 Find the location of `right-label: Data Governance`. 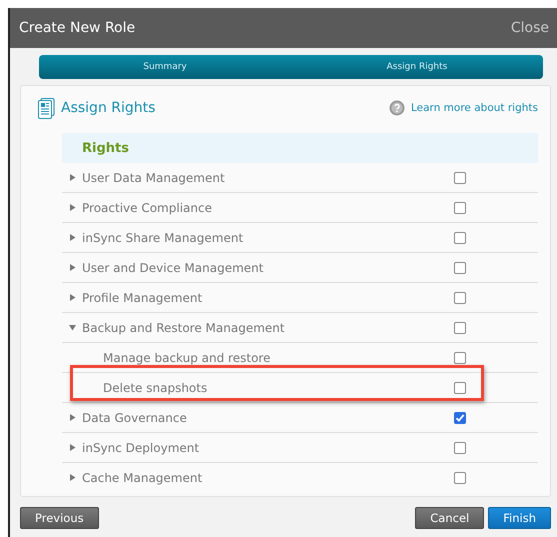

right-label: Data Governance is located at coordinates (134, 417).